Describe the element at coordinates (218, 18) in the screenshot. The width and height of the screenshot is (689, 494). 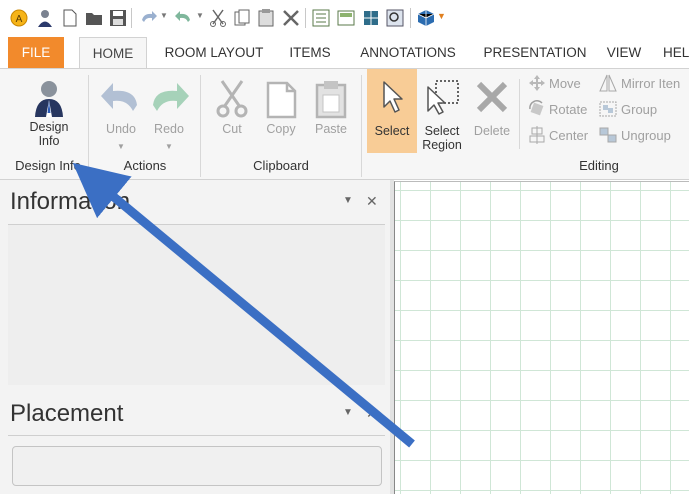
I see `cut-small-icon` at that location.